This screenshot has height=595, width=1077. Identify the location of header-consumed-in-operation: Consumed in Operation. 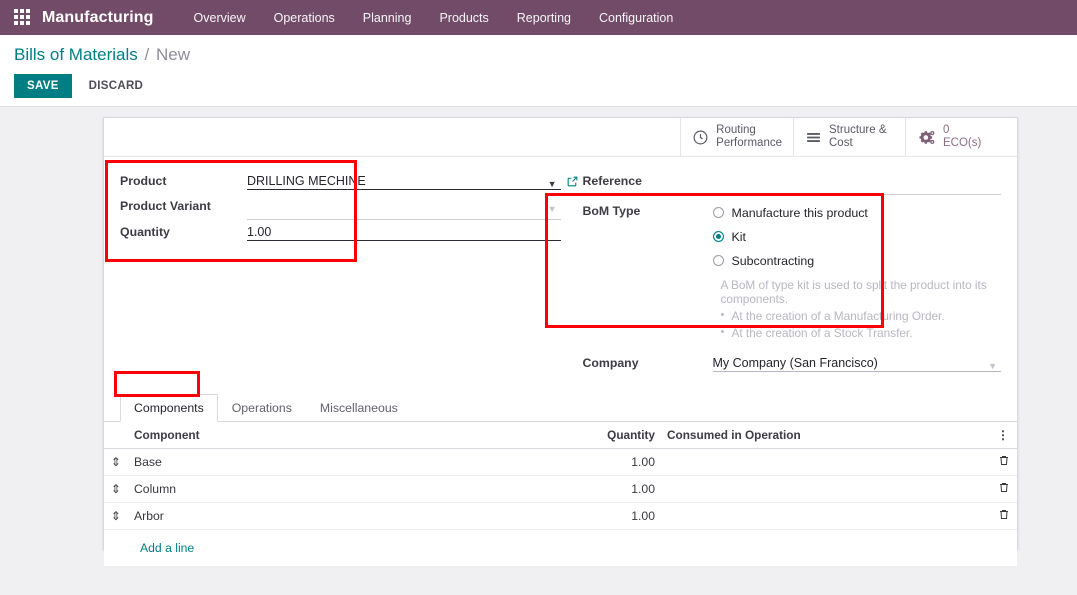
(826, 435).